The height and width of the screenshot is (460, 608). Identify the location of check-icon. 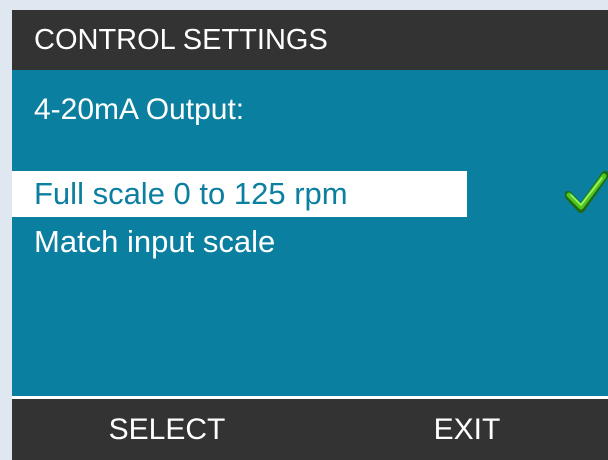
(586, 192).